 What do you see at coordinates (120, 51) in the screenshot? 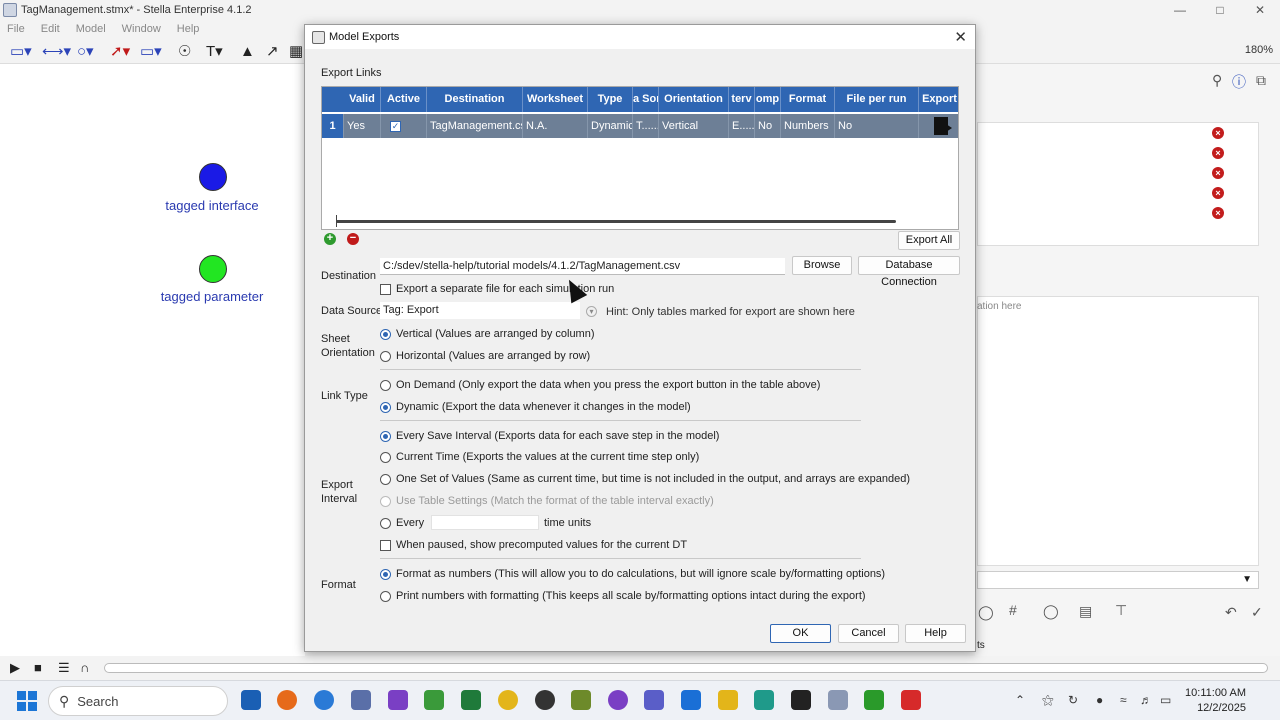
I see `connector-tool-icon: ➚▾` at bounding box center [120, 51].